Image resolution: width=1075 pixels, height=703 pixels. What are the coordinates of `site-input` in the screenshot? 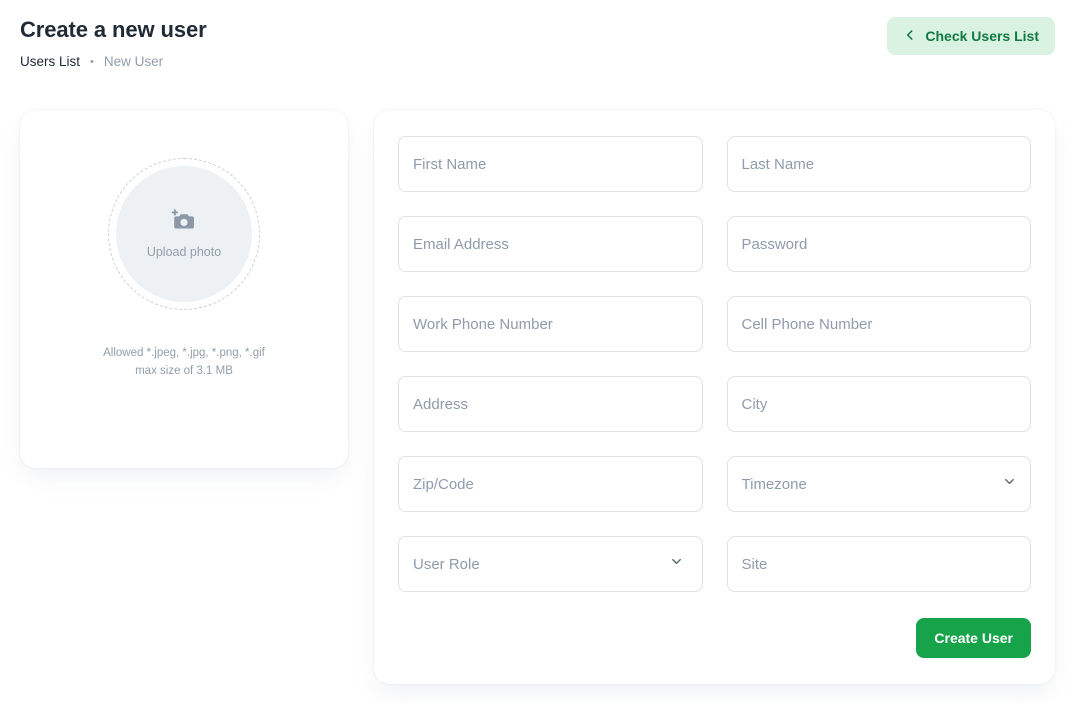 It's located at (878, 564).